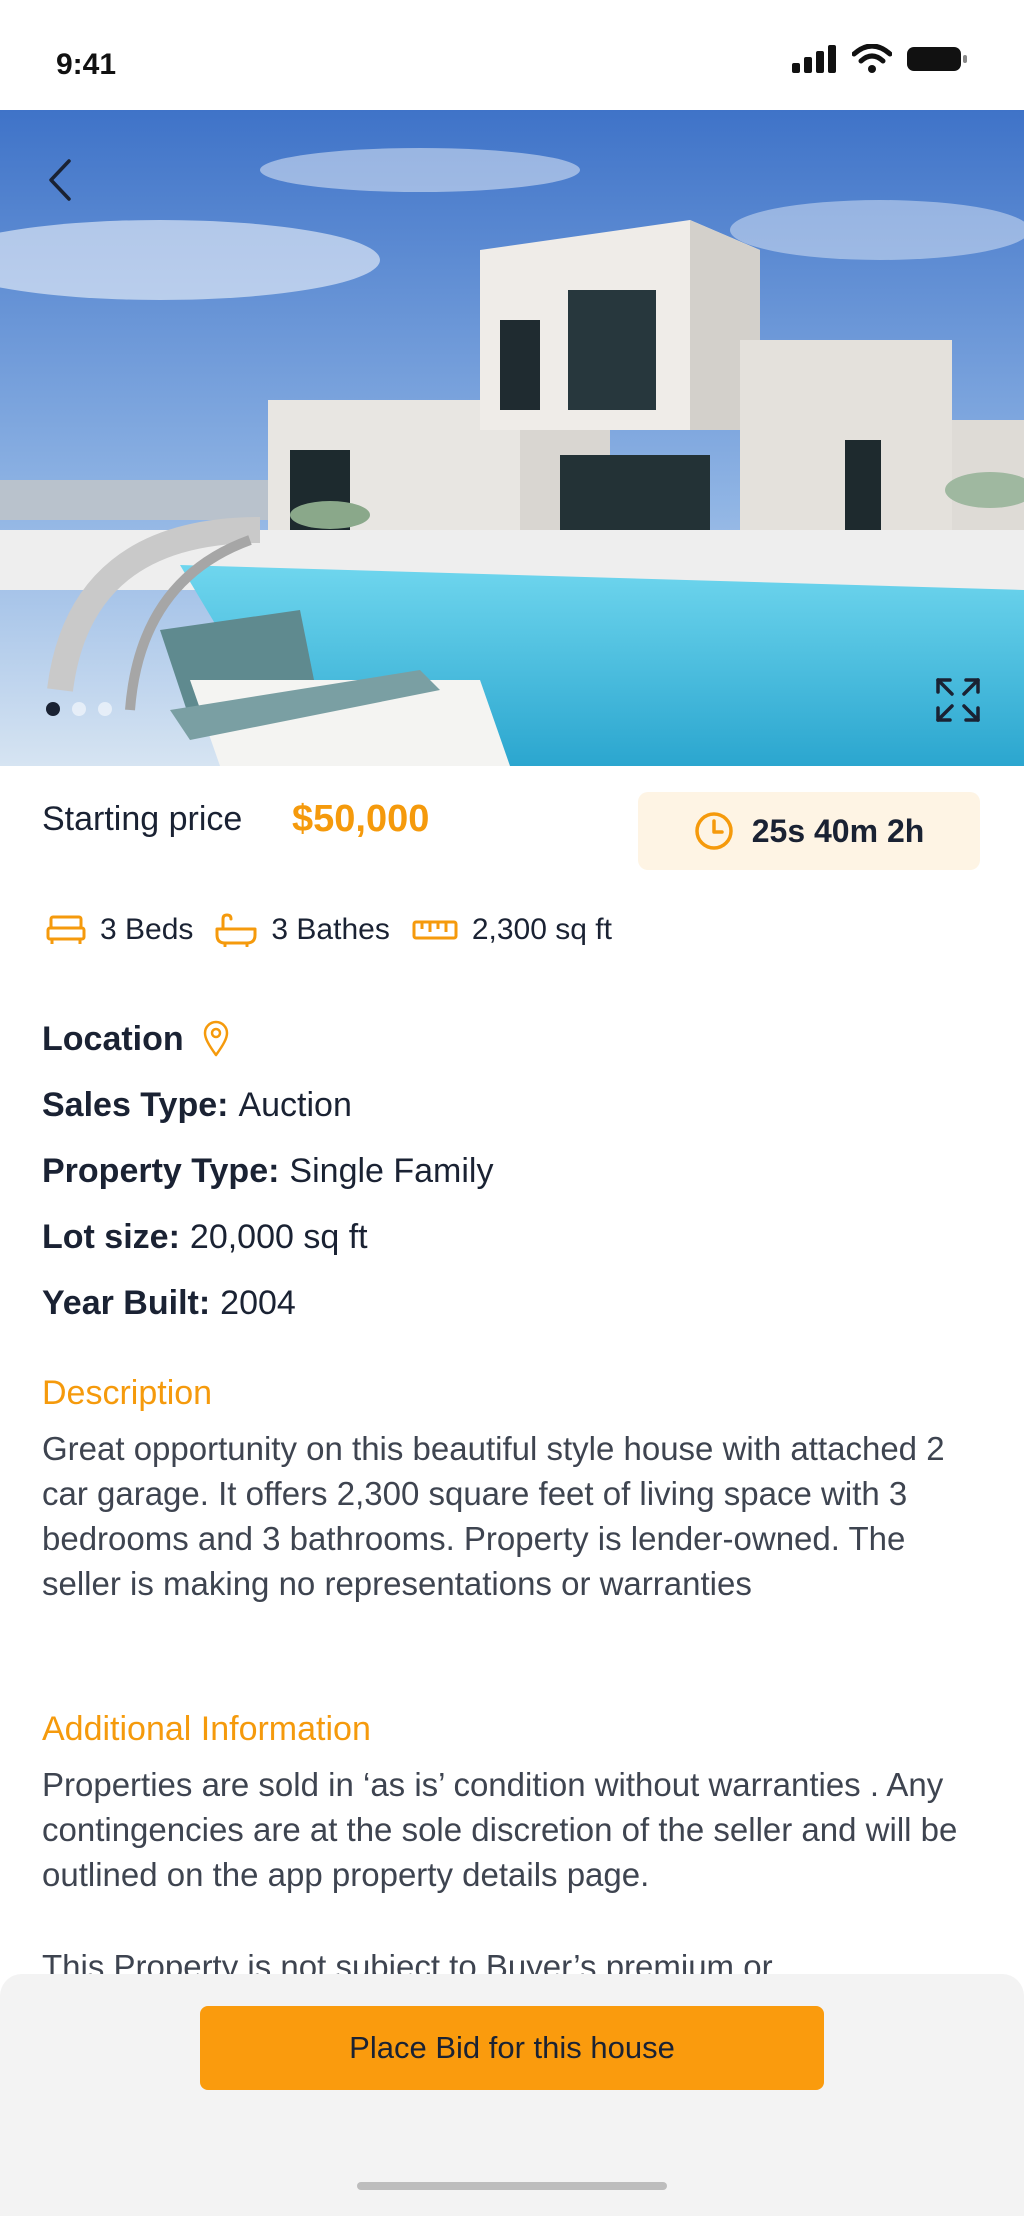  I want to click on additional-info-title: Additional Information, so click(206, 1729).